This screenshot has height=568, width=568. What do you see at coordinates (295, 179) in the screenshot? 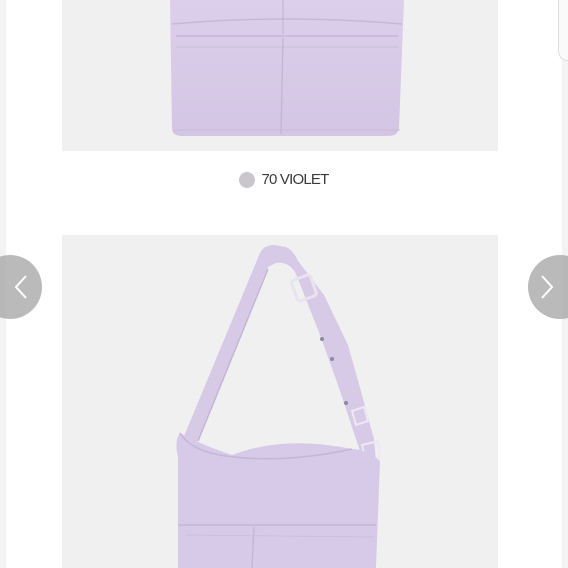
I see `color-name-label: 70 VIOLET` at bounding box center [295, 179].